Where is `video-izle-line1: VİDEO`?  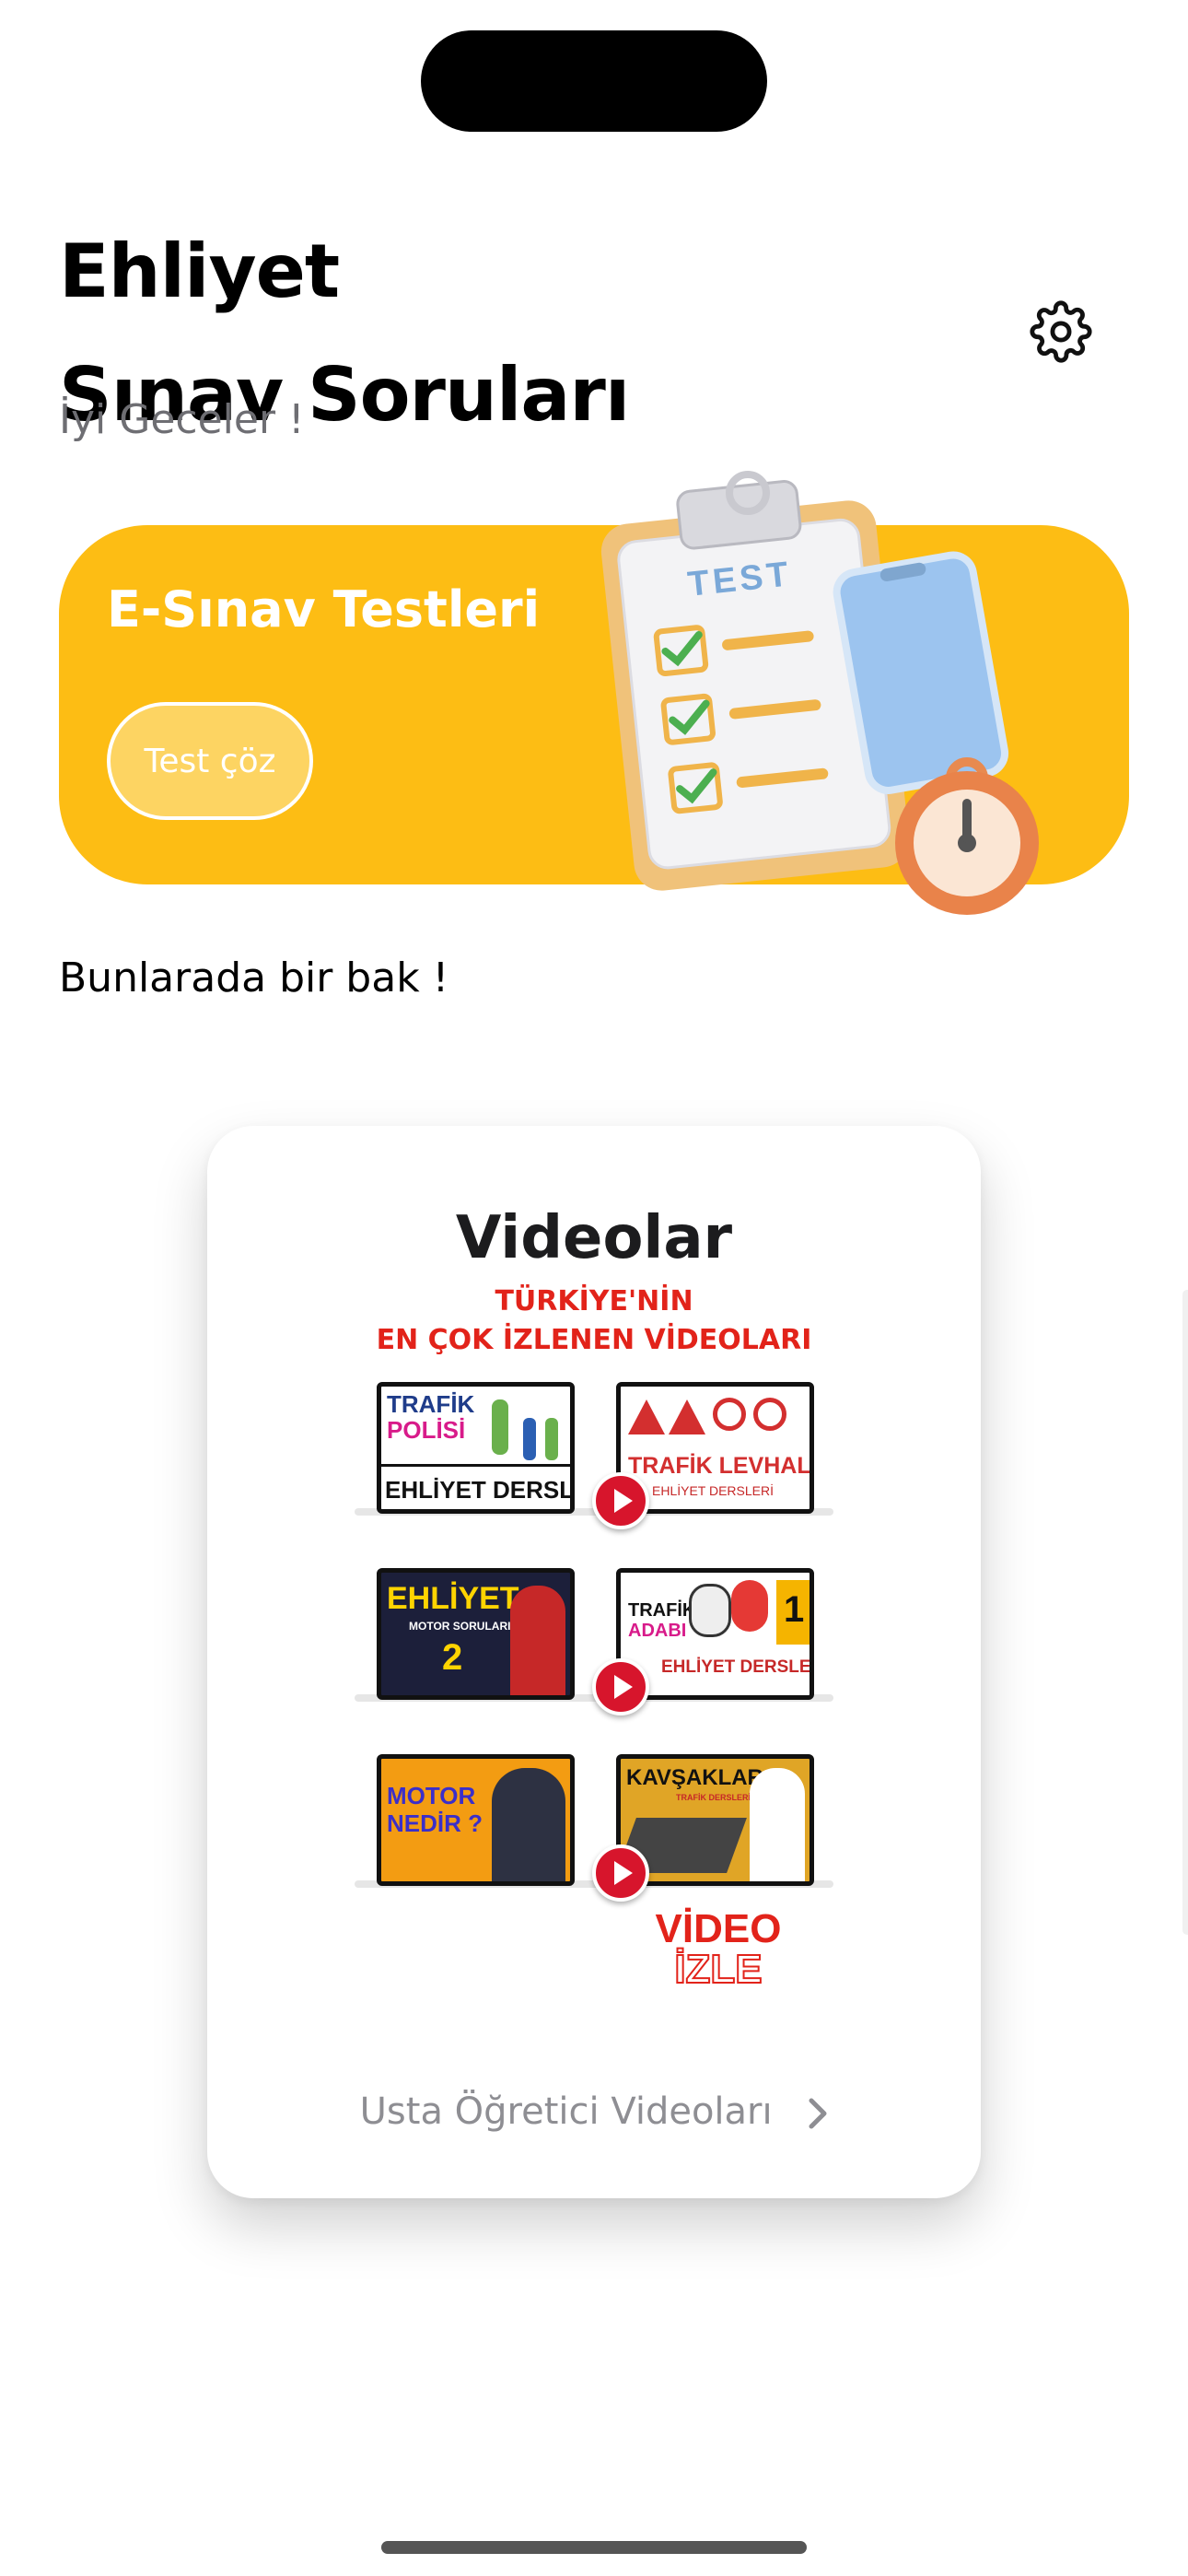 video-izle-line1: VİDEO is located at coordinates (719, 1928).